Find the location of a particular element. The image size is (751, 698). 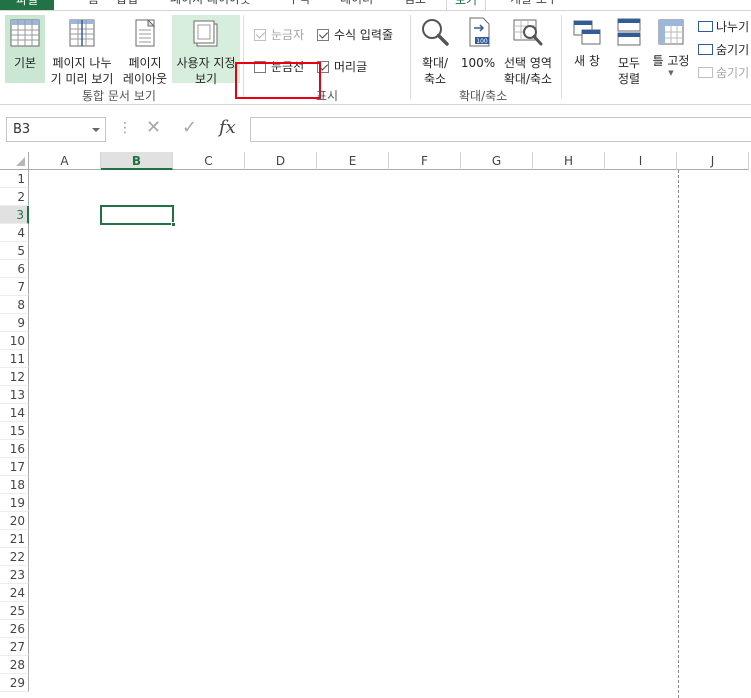

column-header-i: I is located at coordinates (641, 161).